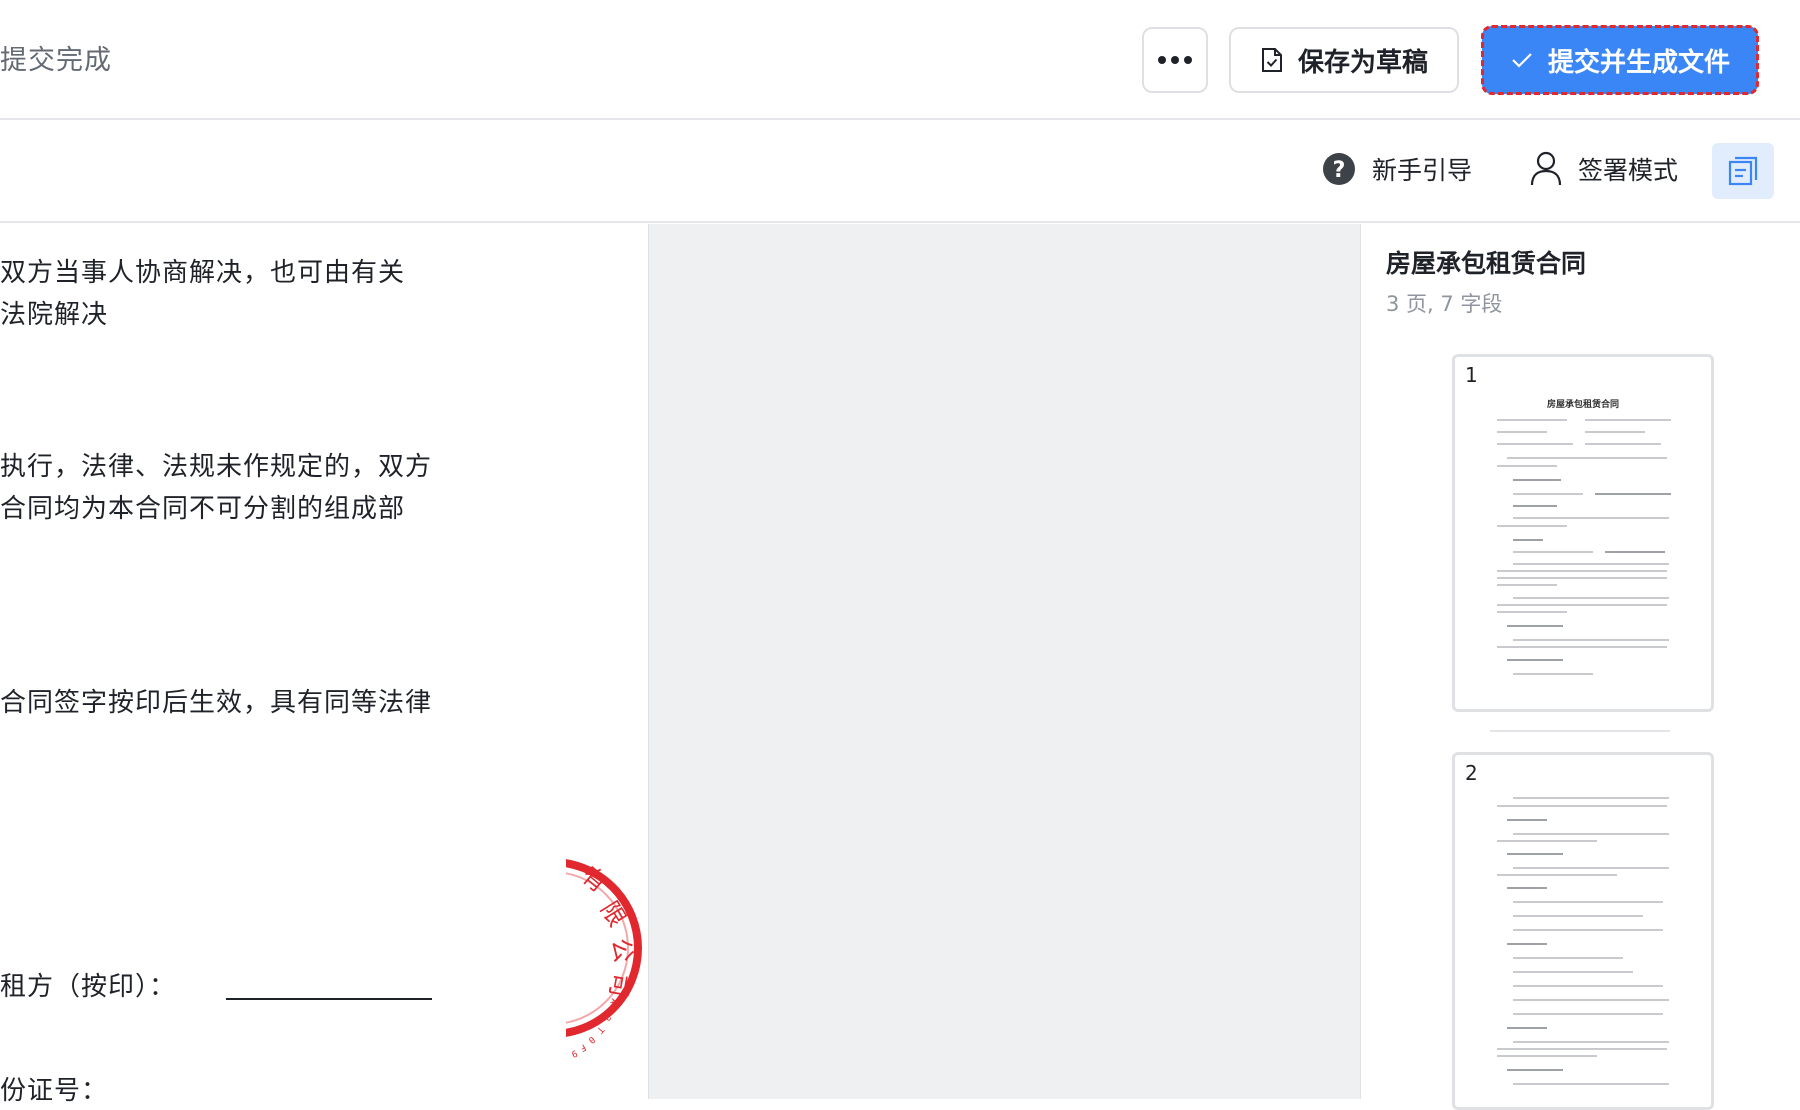 The width and height of the screenshot is (1800, 1110). Describe the element at coordinates (56, 60) in the screenshot. I see `step-status-label: 提交完成` at that location.